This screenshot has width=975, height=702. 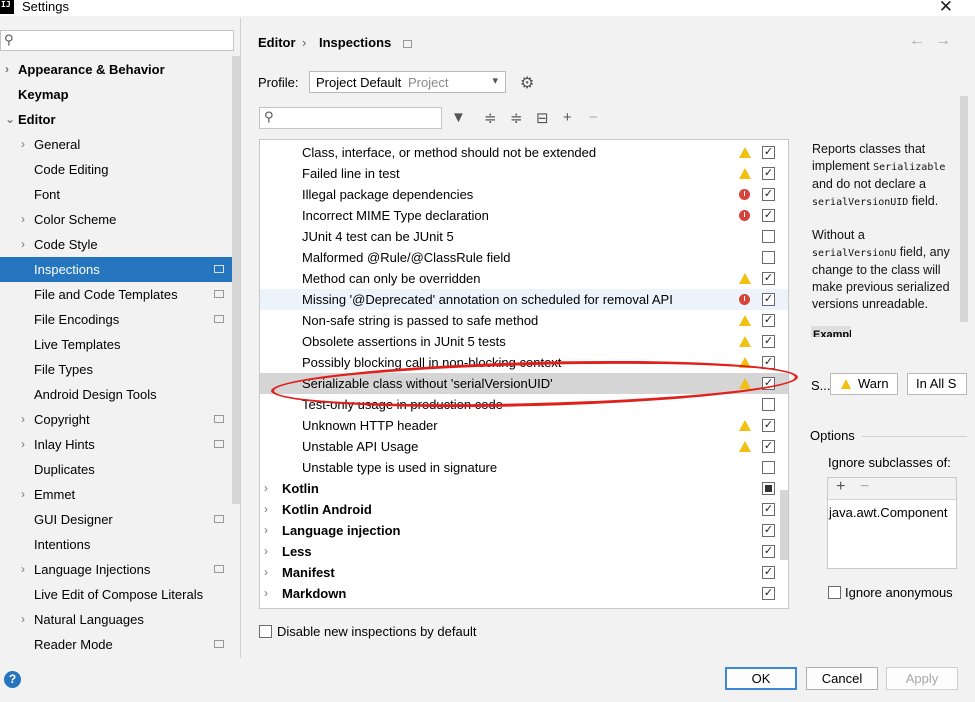 What do you see at coordinates (524, 488) in the screenshot?
I see `inspection-group-row: › Kotlin` at bounding box center [524, 488].